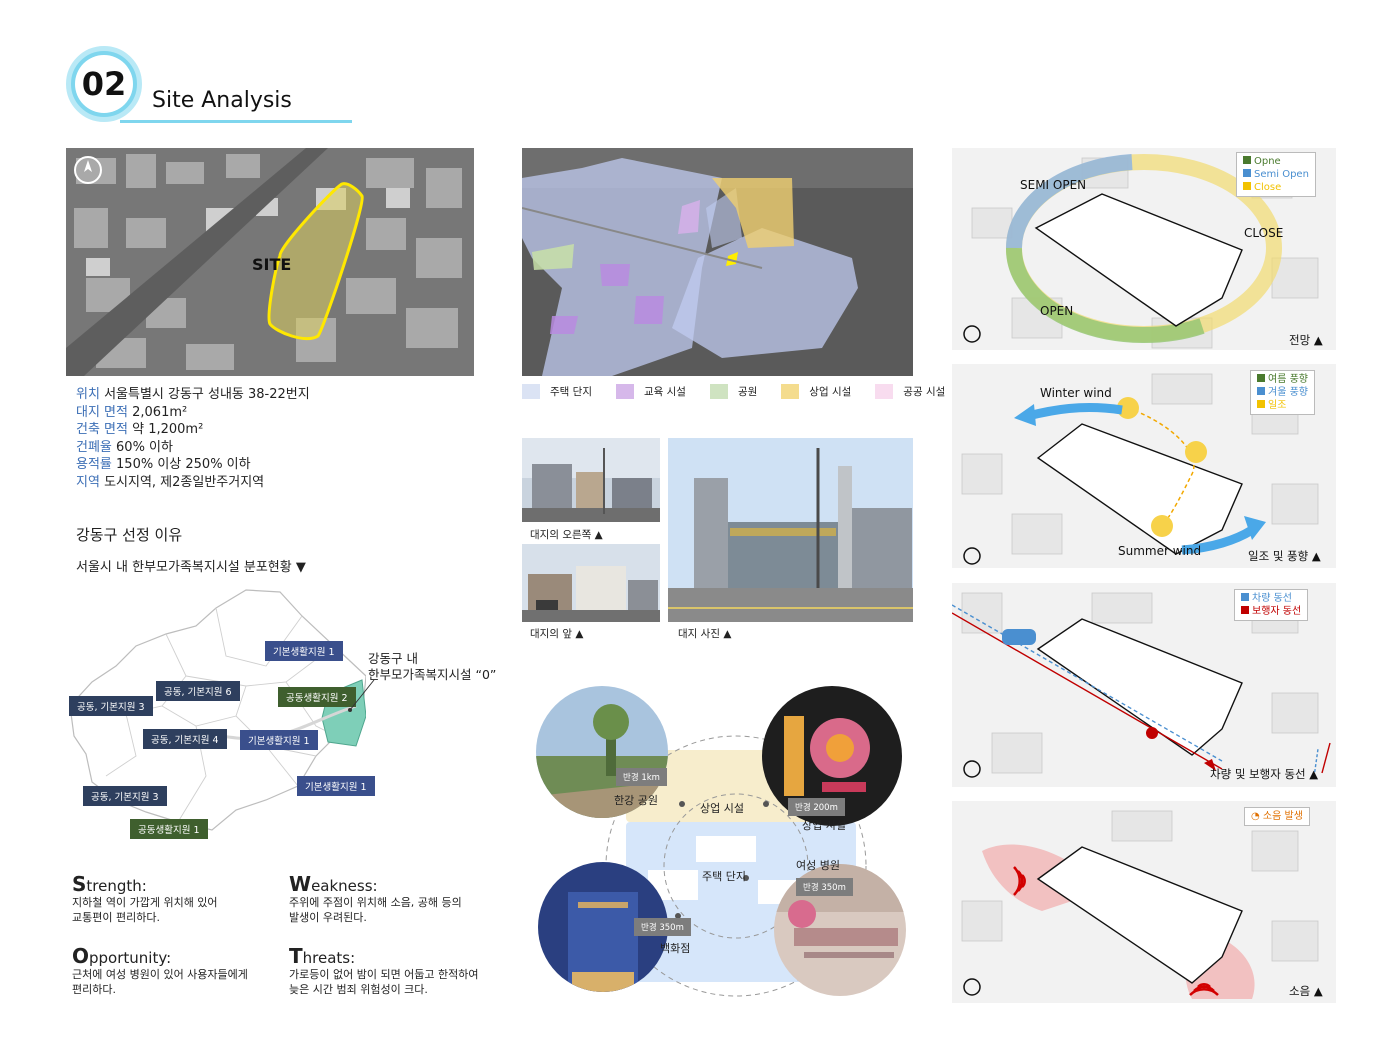 The width and height of the screenshot is (1400, 1050). Describe the element at coordinates (169, 829) in the screenshot. I see `district-label: 공동생활지원 1` at that location.